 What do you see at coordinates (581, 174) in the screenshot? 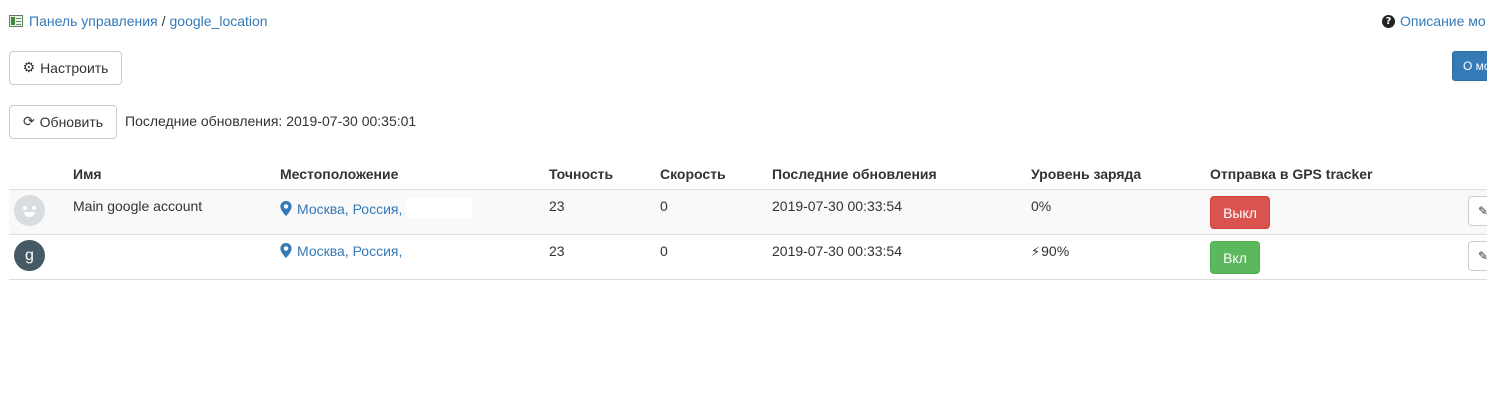
I see `header-accuracy: Точность` at bounding box center [581, 174].